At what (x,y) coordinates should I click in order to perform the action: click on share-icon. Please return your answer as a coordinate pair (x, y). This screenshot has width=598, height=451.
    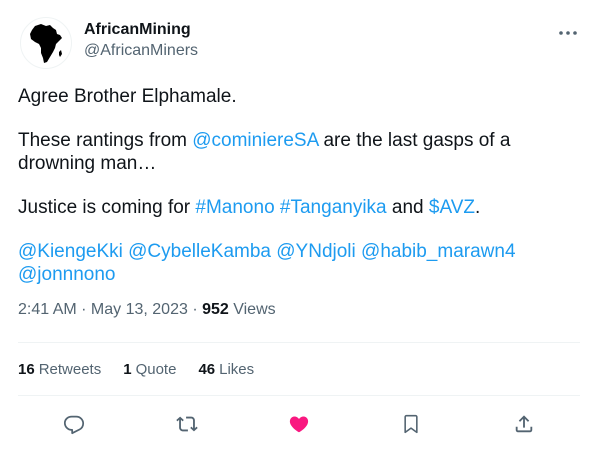
    Looking at the image, I should click on (523, 424).